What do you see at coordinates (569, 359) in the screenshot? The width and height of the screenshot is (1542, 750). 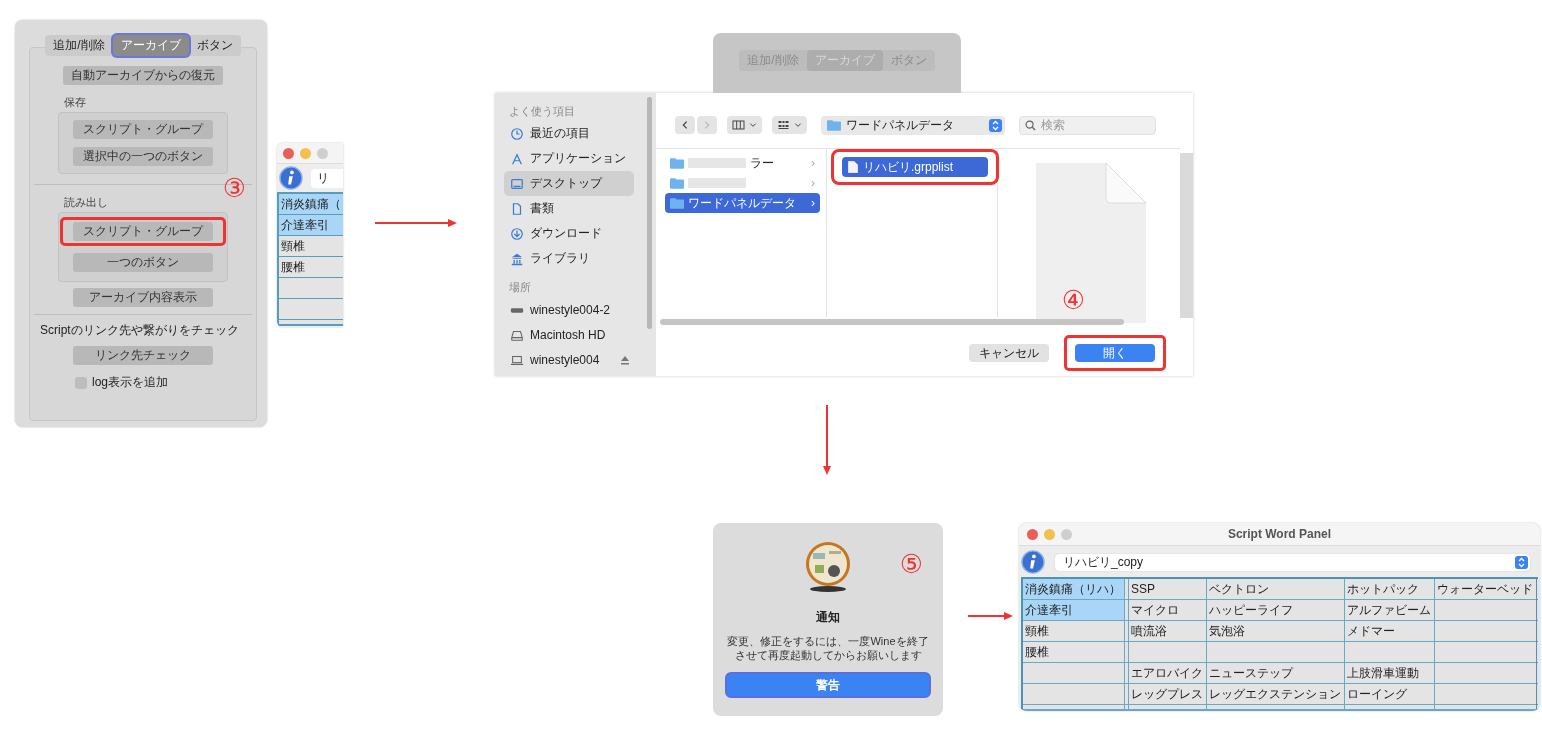 I see `sidebar-item: winestyle004` at bounding box center [569, 359].